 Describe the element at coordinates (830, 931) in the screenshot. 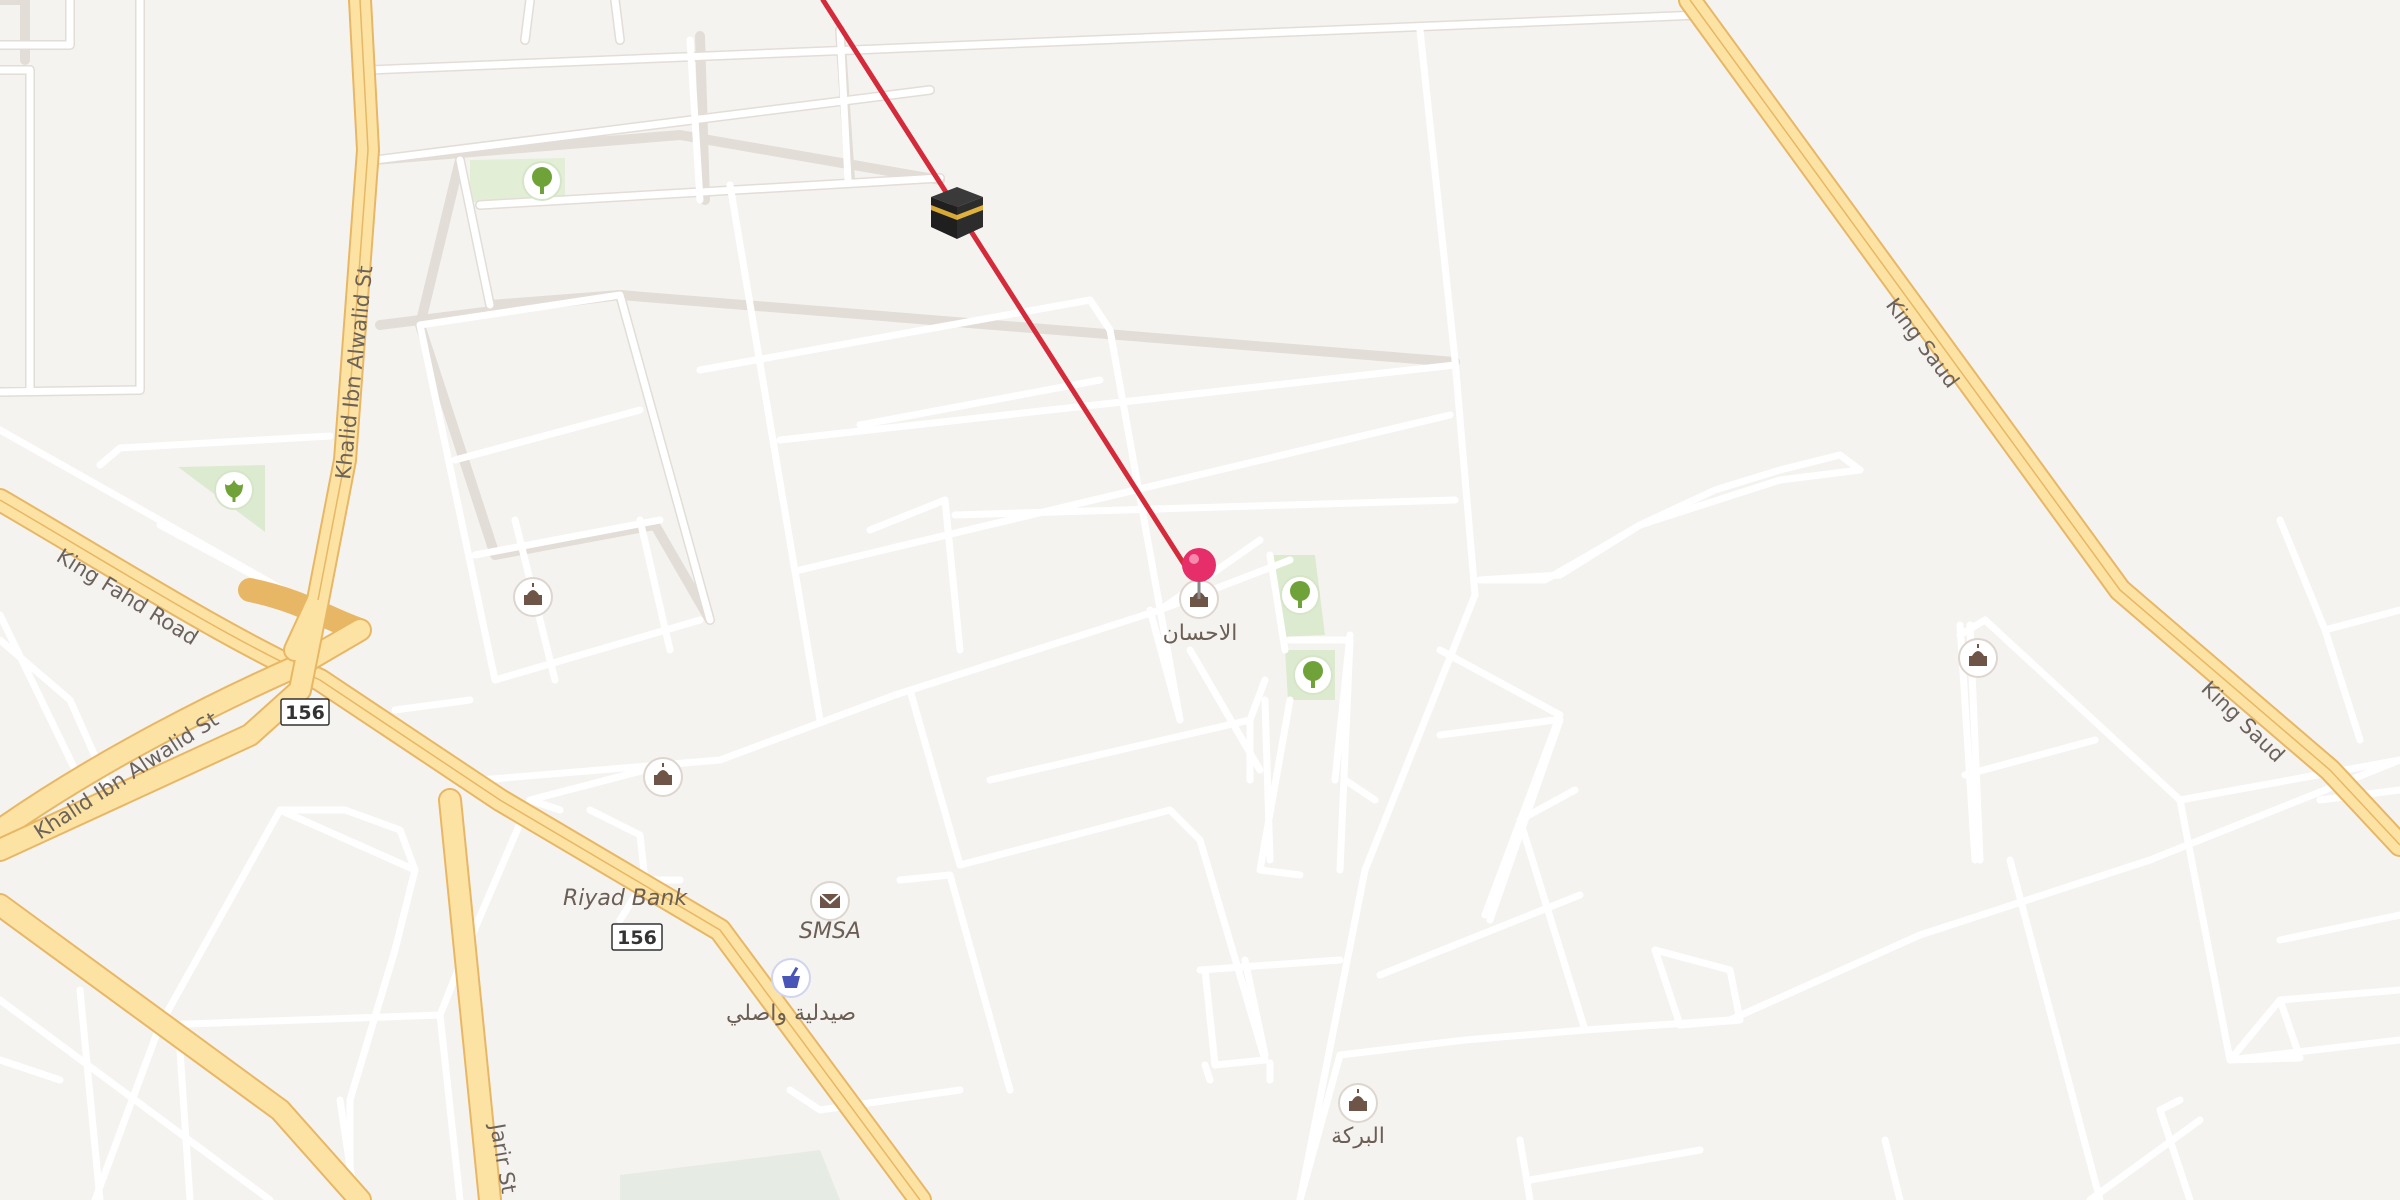

I see `poi-label-smsa: SMSA` at that location.